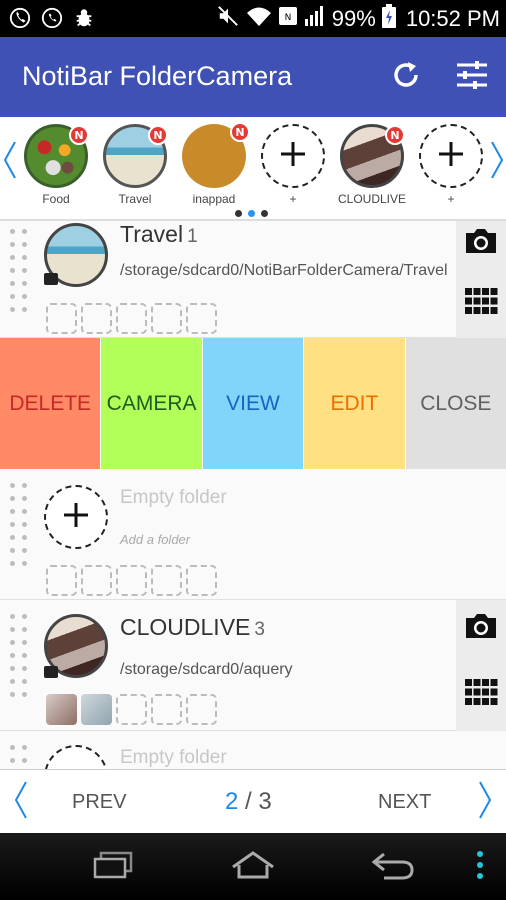 This screenshot has height=900, width=506. Describe the element at coordinates (135, 199) in the screenshot. I see `carousel-item-label: Travel` at that location.